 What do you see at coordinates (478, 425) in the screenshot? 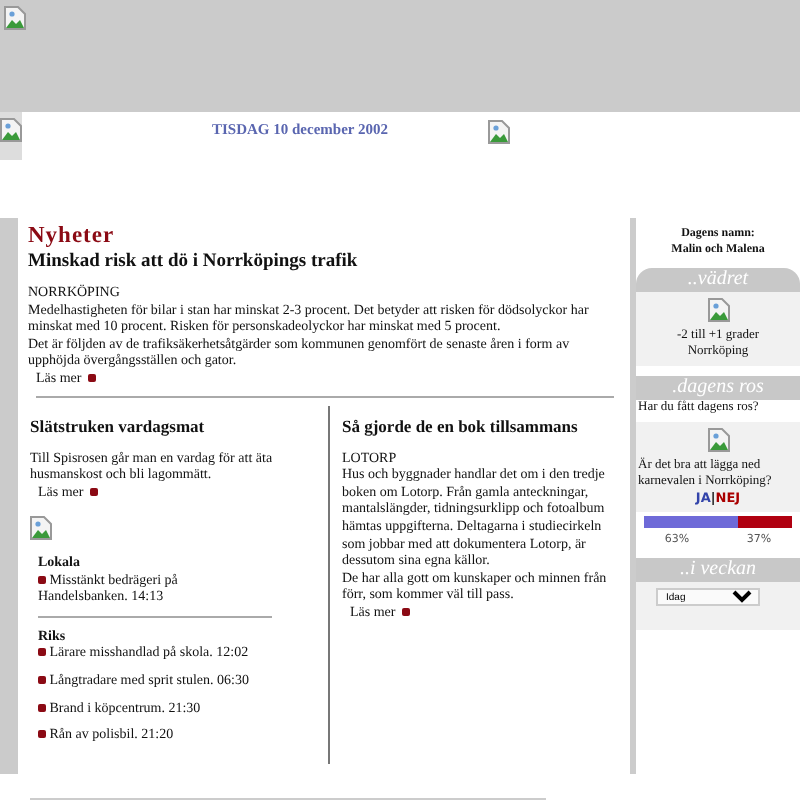
I see `headline: Så gjorde de en bok tillsammans` at bounding box center [478, 425].